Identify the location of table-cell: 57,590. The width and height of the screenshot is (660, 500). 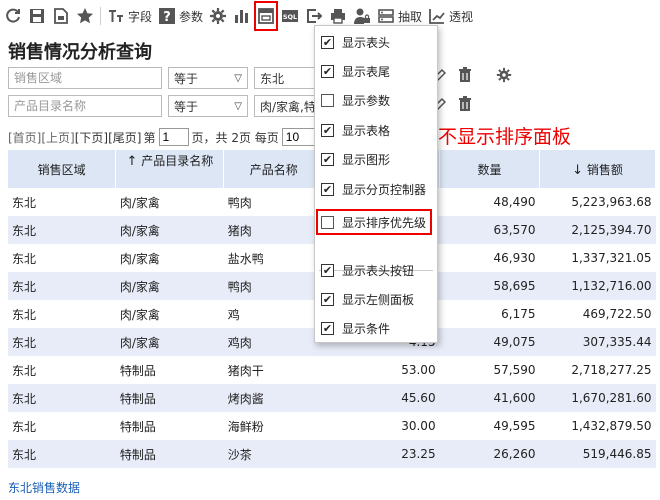
(514, 370).